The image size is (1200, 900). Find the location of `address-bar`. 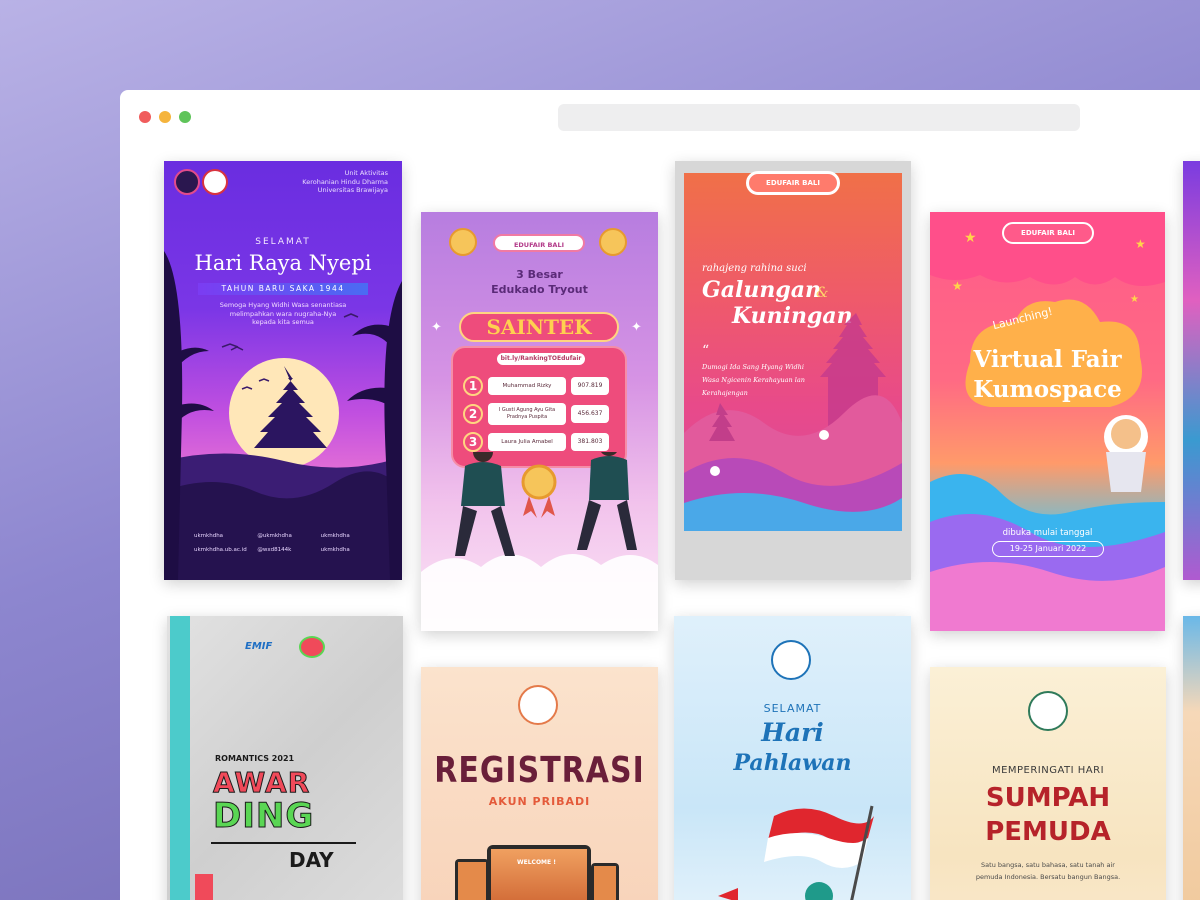

address-bar is located at coordinates (819, 117).